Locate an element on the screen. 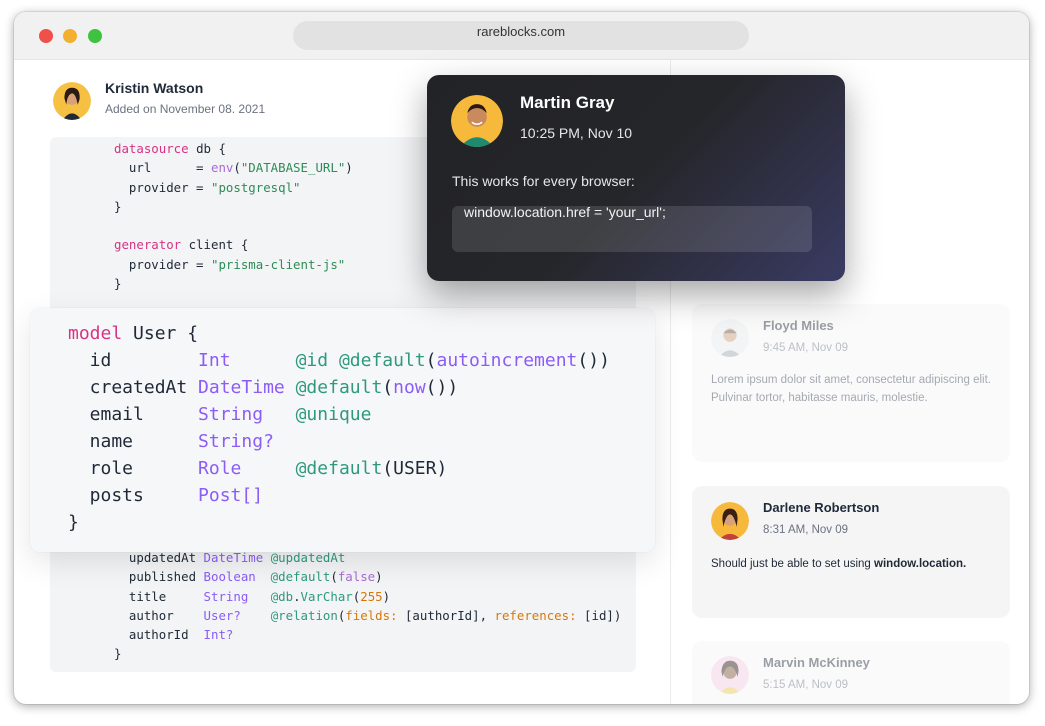  code-line: id Int @id @default(autoincrement()) is located at coordinates (339, 360).